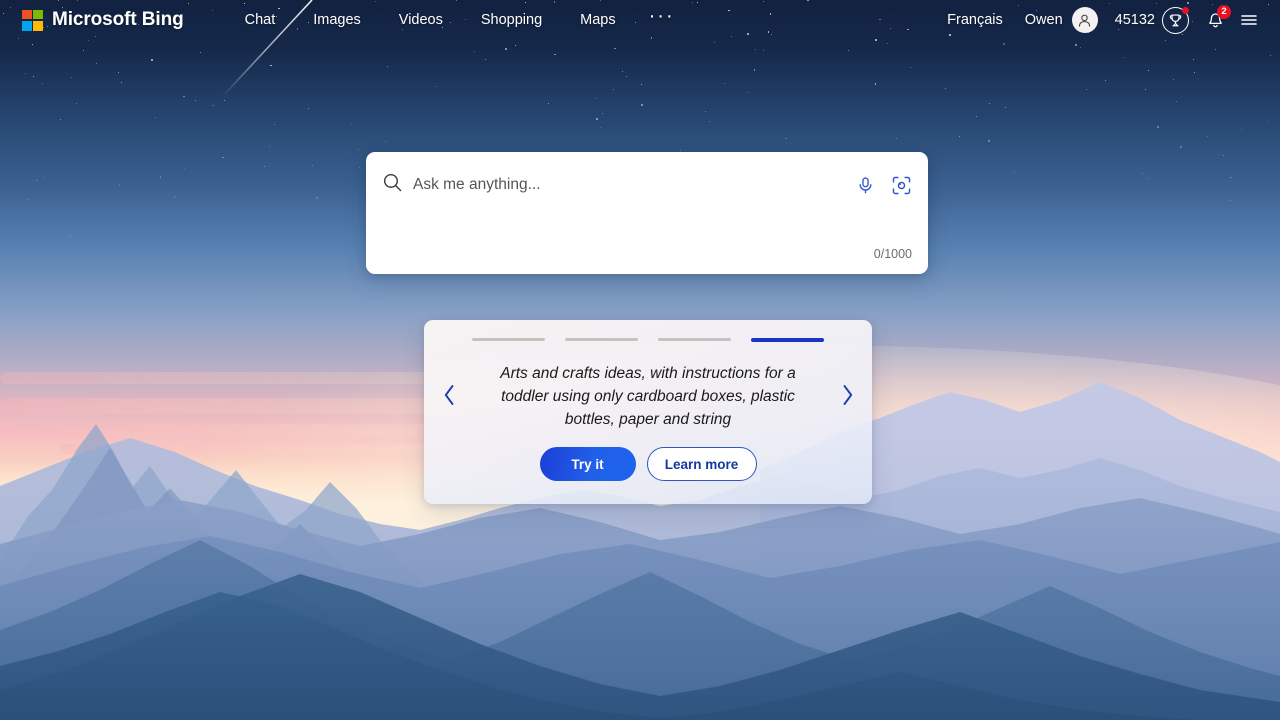 The image size is (1280, 720). What do you see at coordinates (118, 19) in the screenshot?
I see `brand-name: Microsoft Bing` at bounding box center [118, 19].